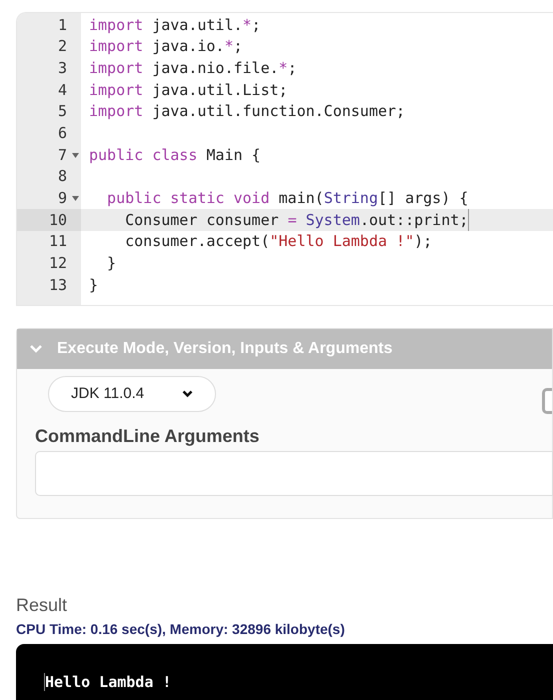 This screenshot has height=700, width=553. Describe the element at coordinates (58, 220) in the screenshot. I see `line-number: 10` at that location.